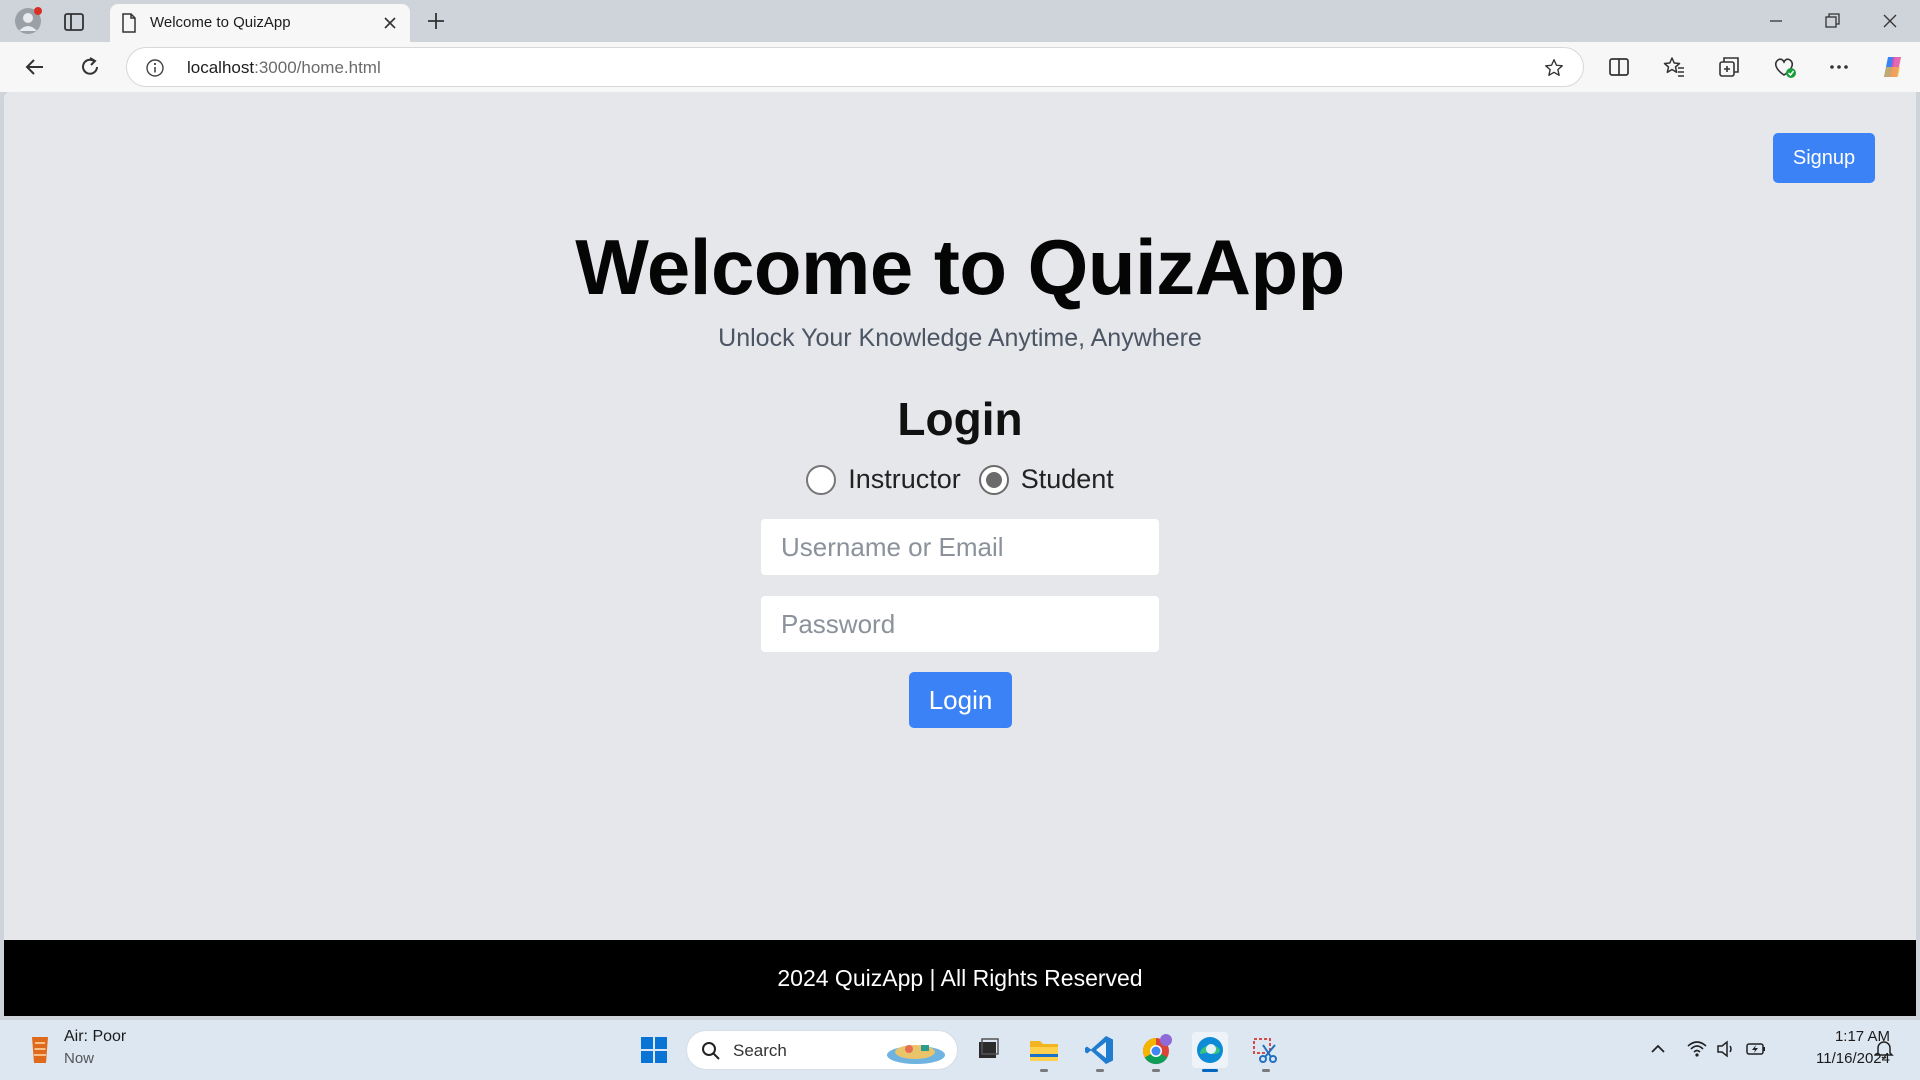  I want to click on edge-app, so click(1210, 1052).